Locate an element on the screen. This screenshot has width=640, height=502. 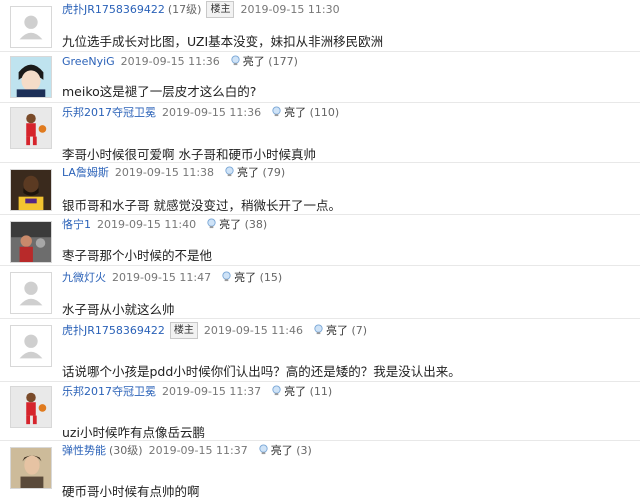
light-button: 亮了 (3) is located at coordinates (285, 450).